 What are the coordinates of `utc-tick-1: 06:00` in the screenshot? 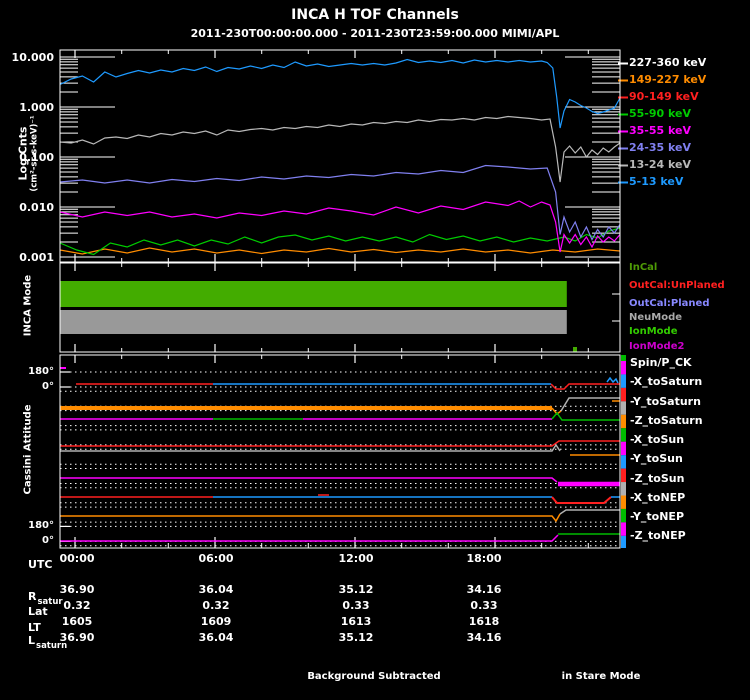 It's located at (216, 558).